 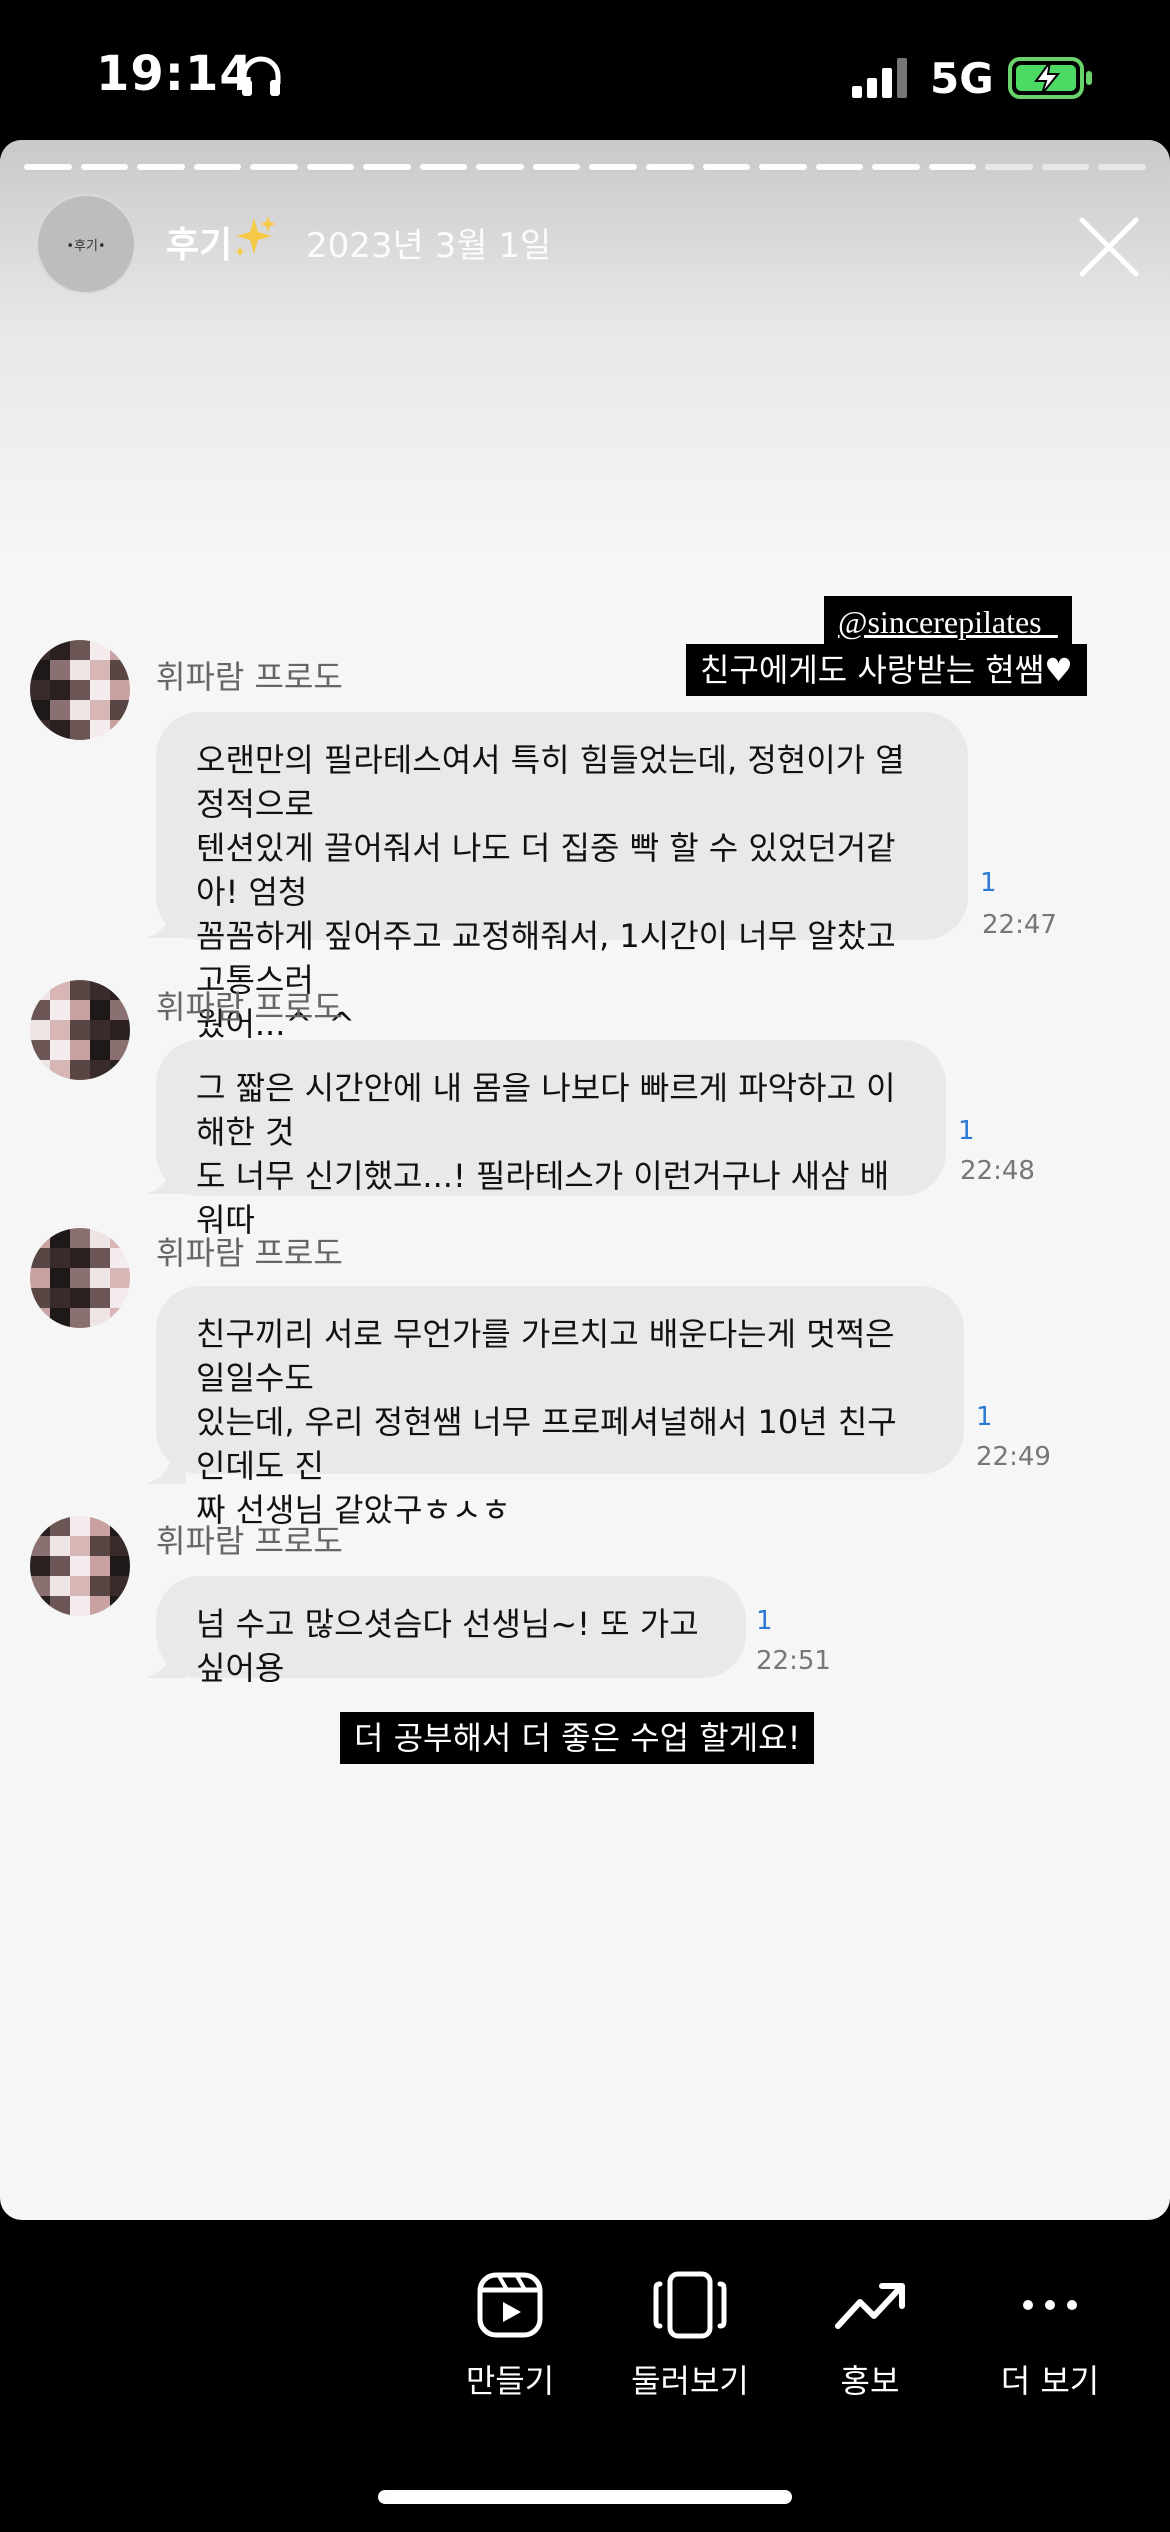 What do you see at coordinates (199, 242) in the screenshot?
I see `profile-name: 후기` at bounding box center [199, 242].